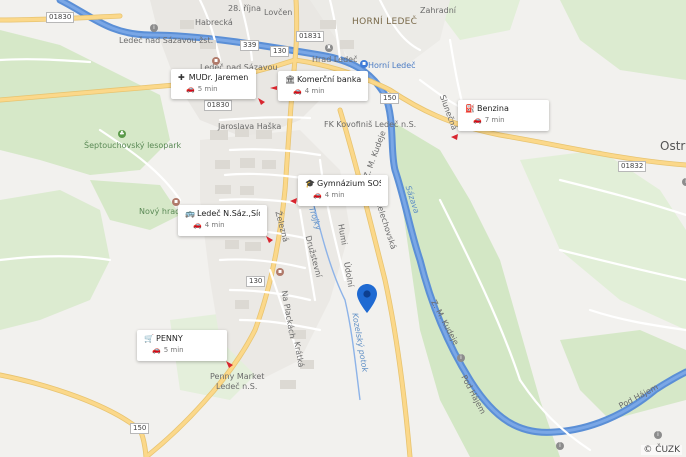  I want to click on poi-card-penny: 🛒 PENNY 🚗 5 min, so click(182, 345).